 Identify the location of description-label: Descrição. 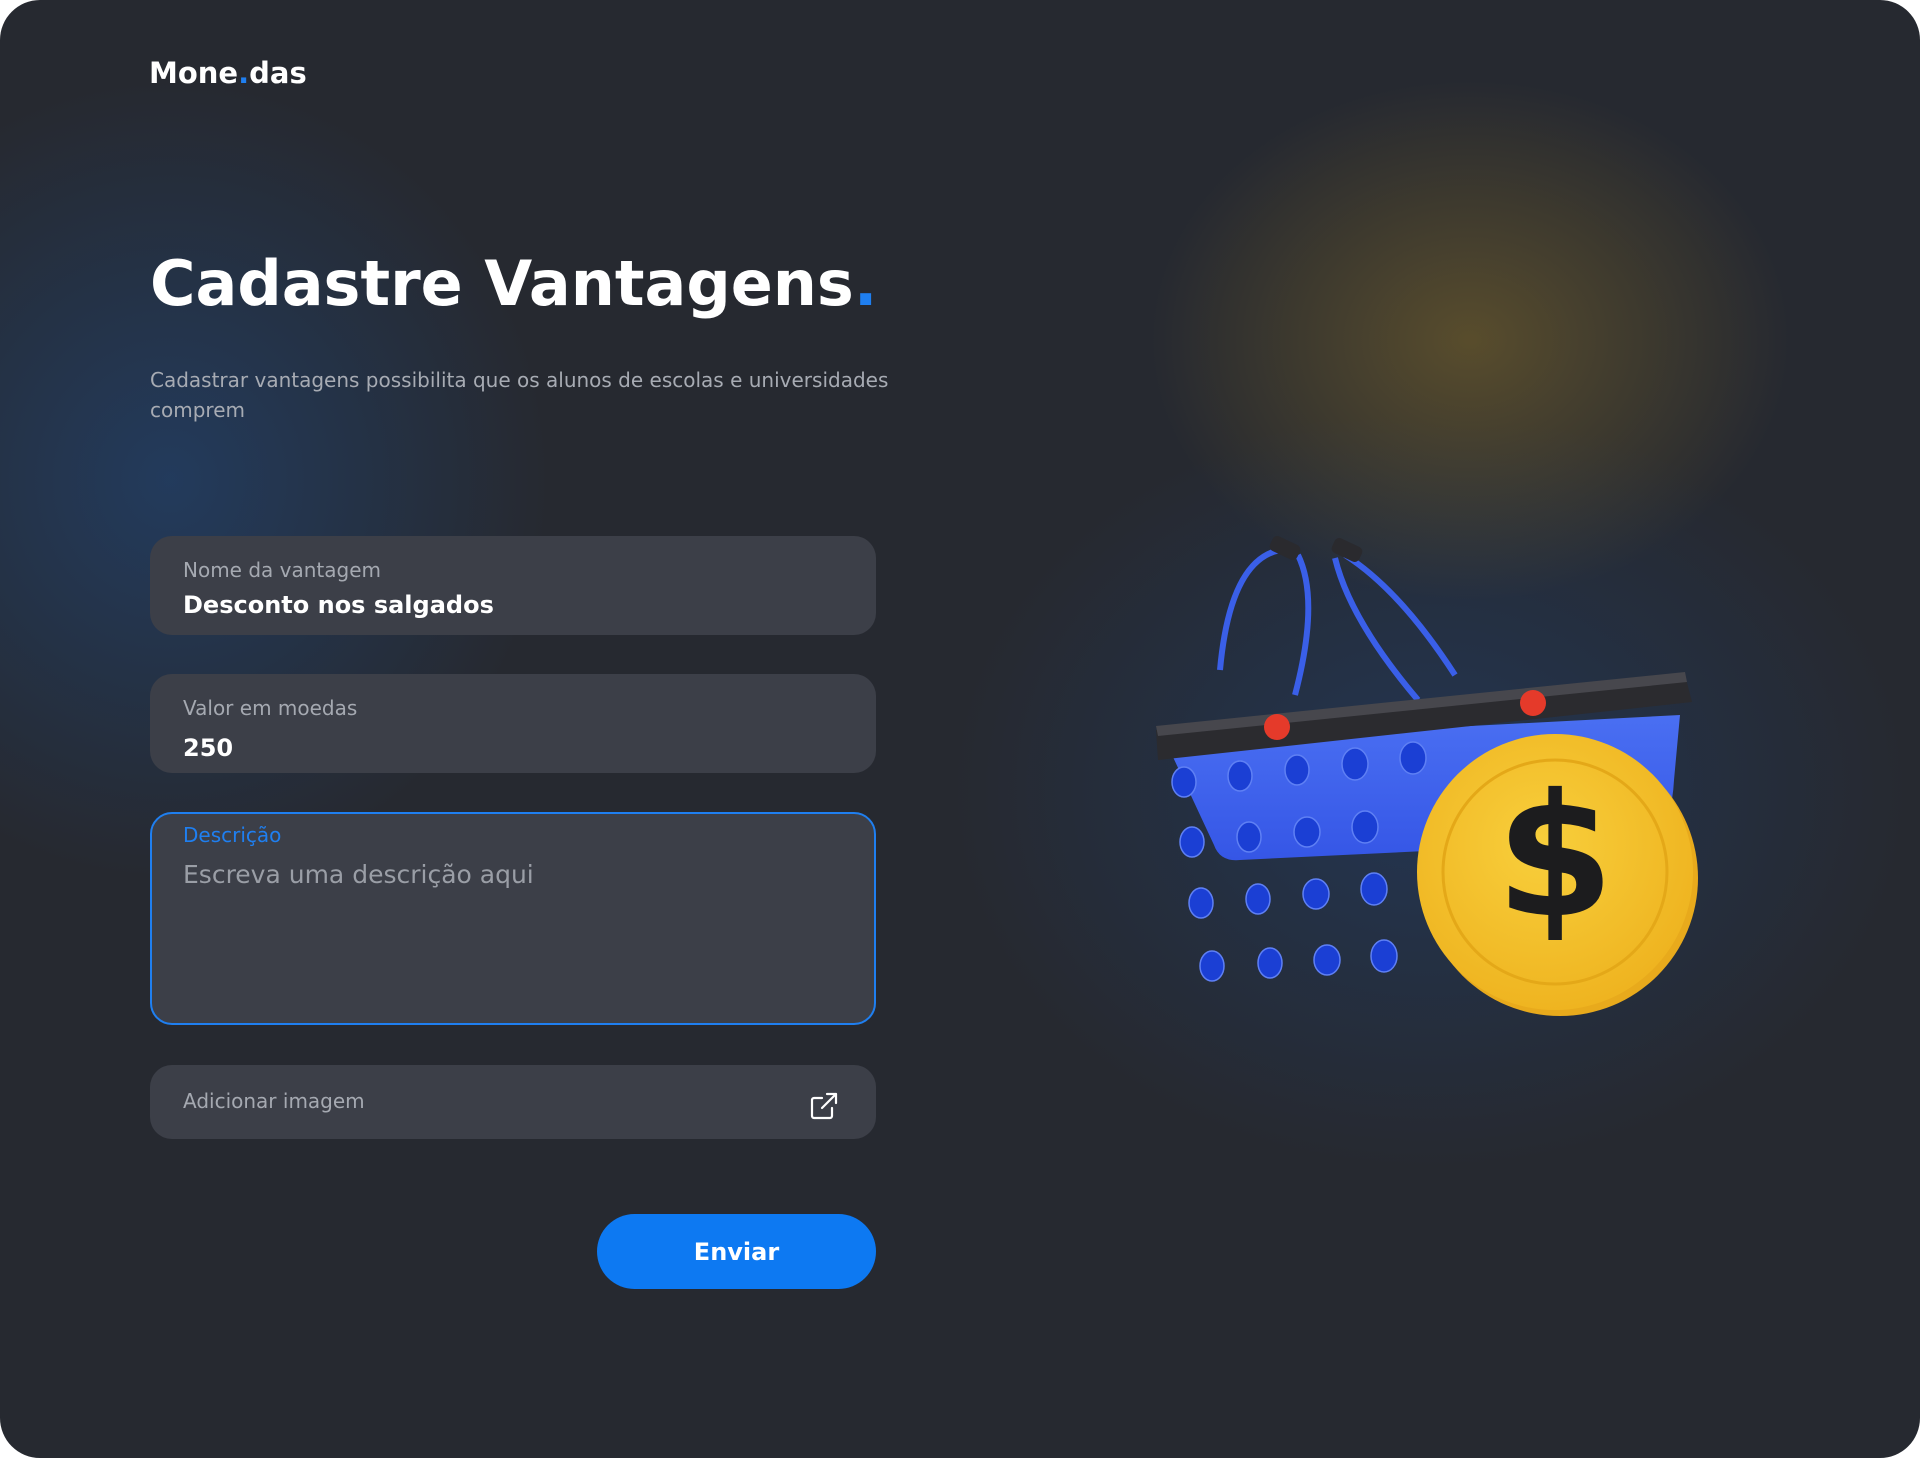
(232, 835).